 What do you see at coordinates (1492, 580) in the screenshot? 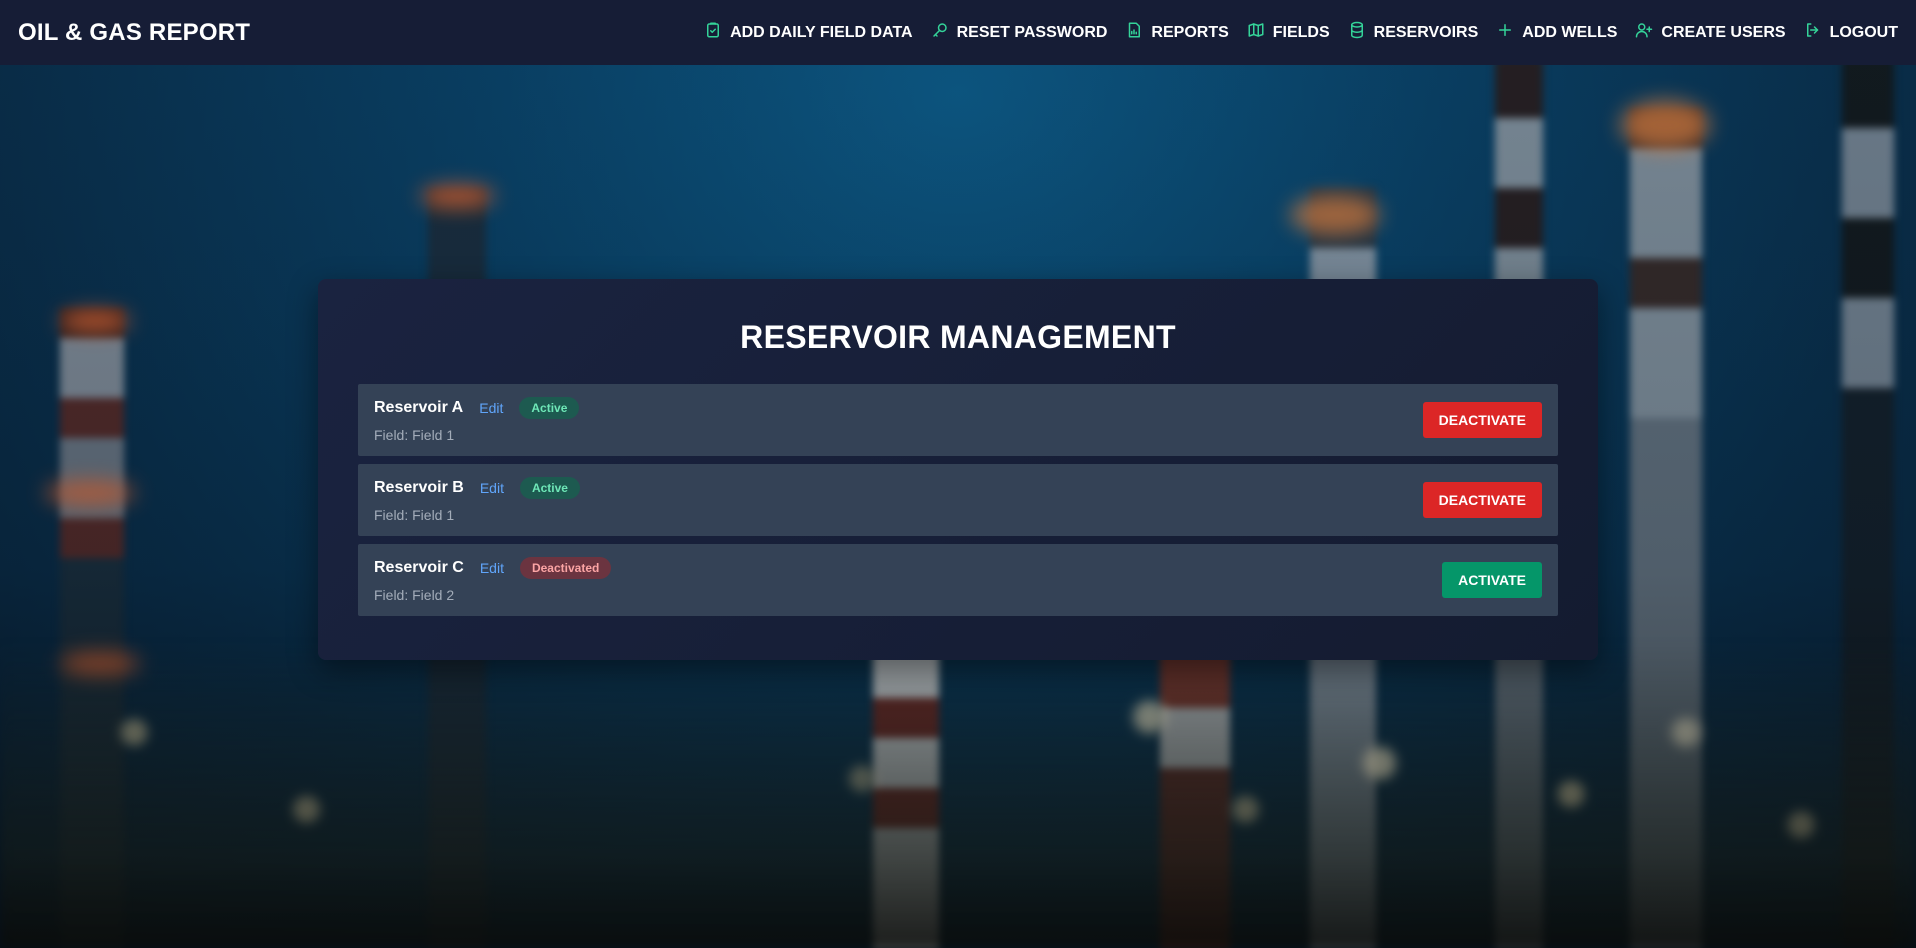
I see `activate-button: ACTIVATE` at bounding box center [1492, 580].